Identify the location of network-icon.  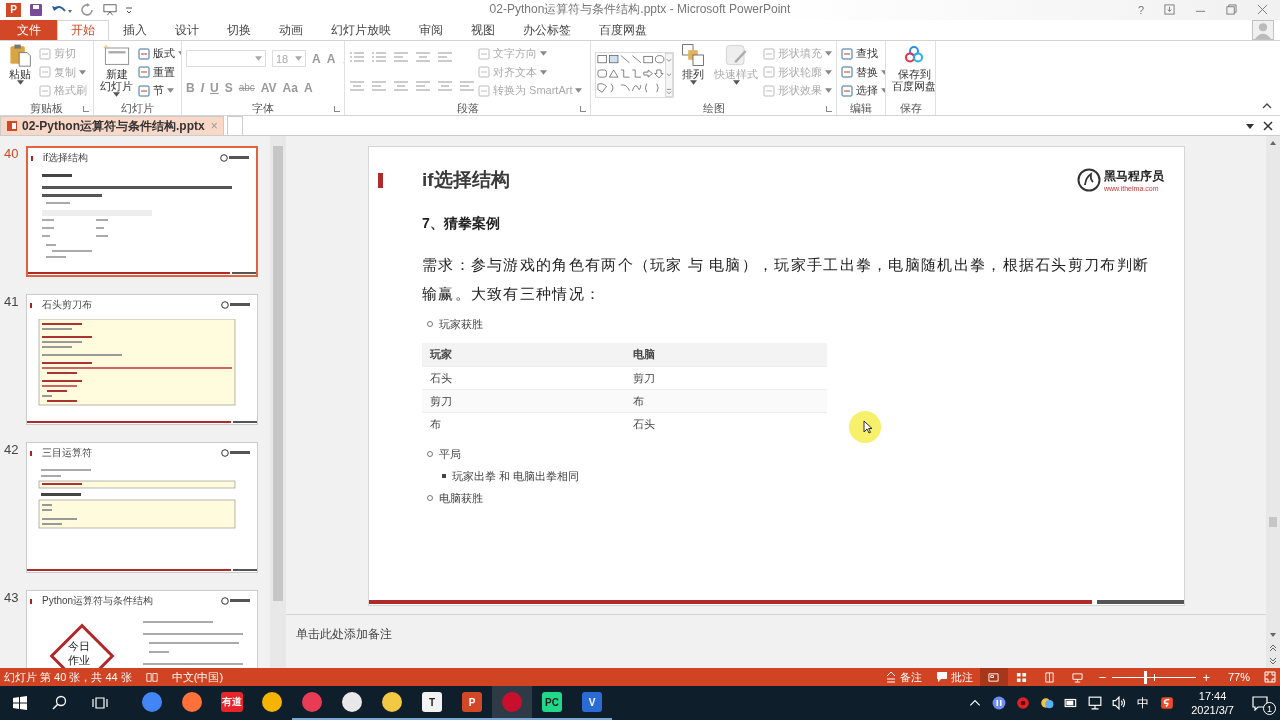
(1095, 703).